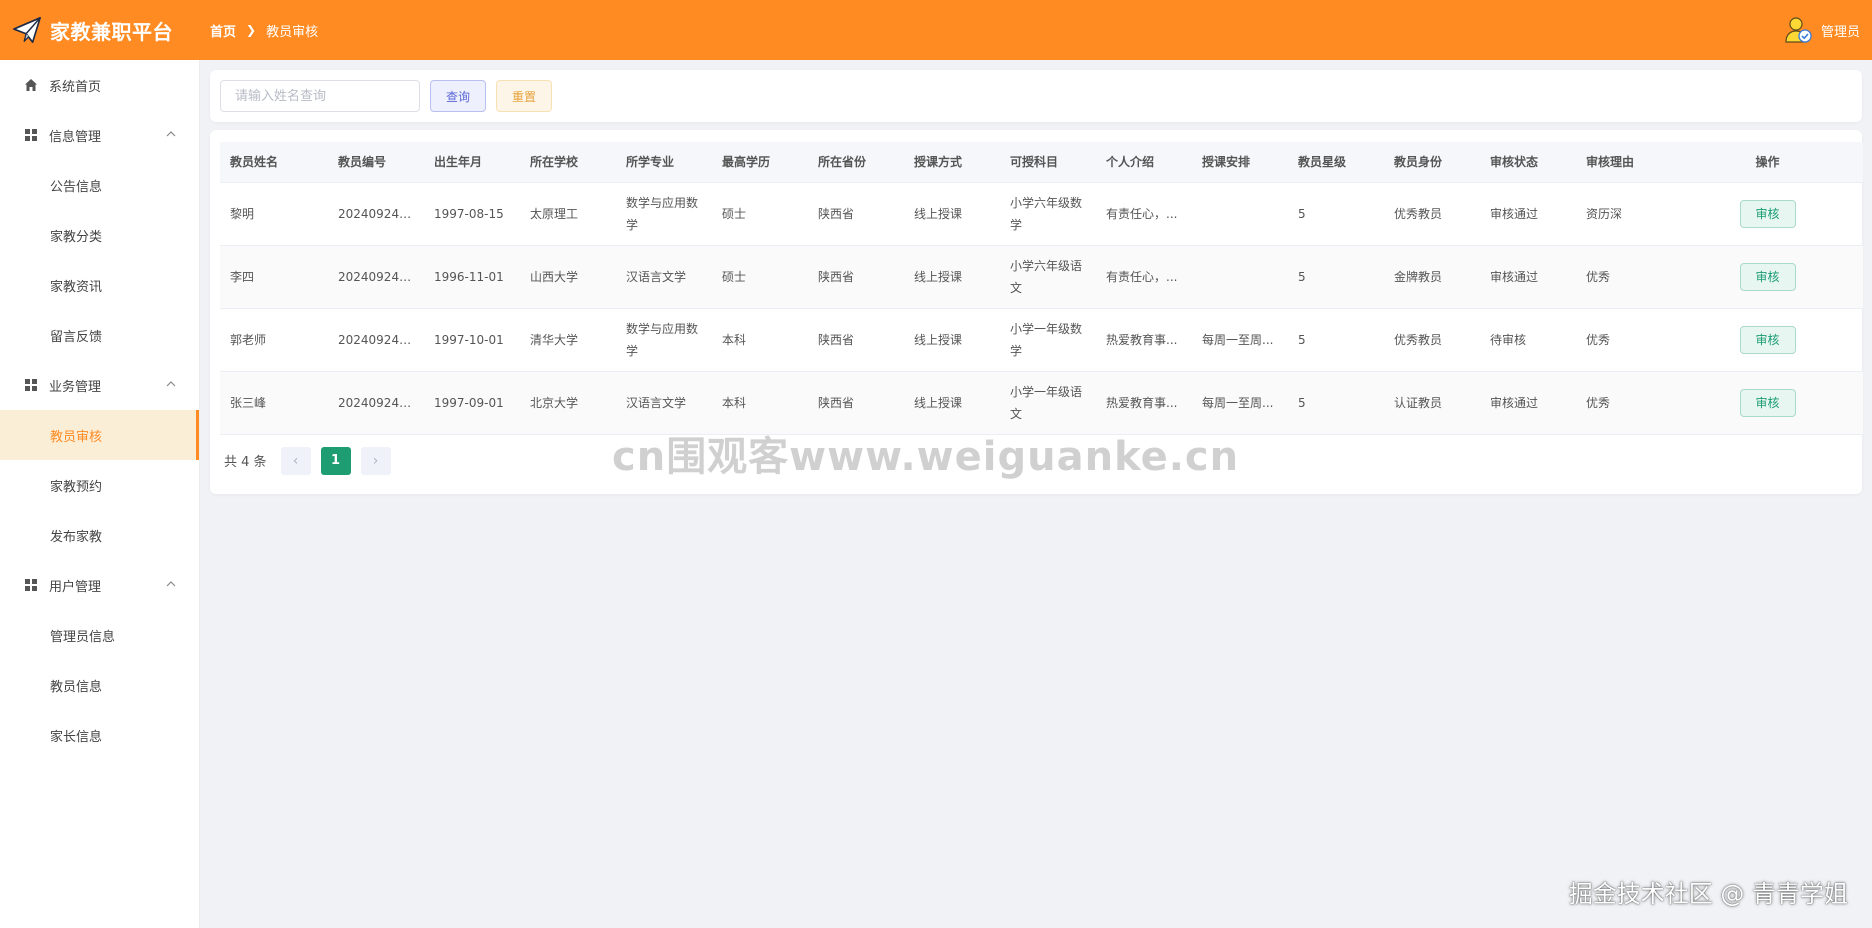  I want to click on table-cell: 李四, so click(274, 277).